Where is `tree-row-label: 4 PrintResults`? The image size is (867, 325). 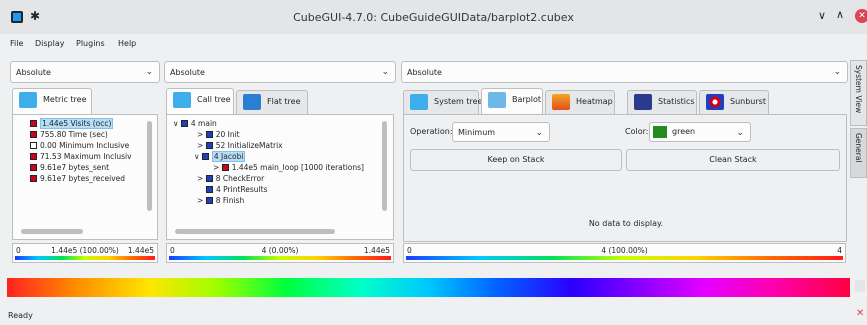
tree-row-label: 4 PrintResults is located at coordinates (242, 189).